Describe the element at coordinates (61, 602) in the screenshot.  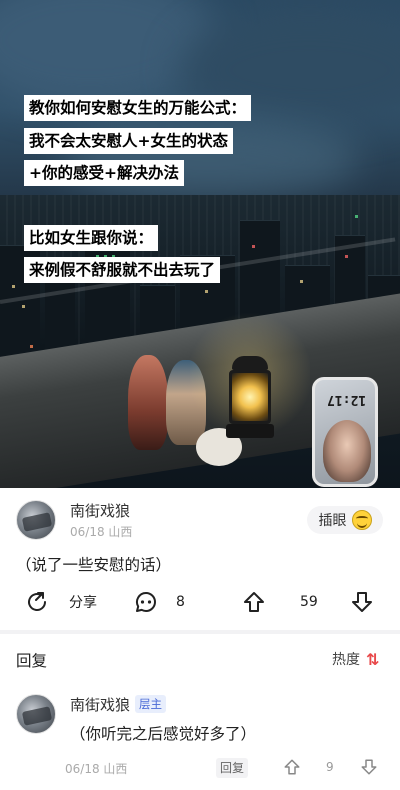
I see `share-button: 分享` at that location.